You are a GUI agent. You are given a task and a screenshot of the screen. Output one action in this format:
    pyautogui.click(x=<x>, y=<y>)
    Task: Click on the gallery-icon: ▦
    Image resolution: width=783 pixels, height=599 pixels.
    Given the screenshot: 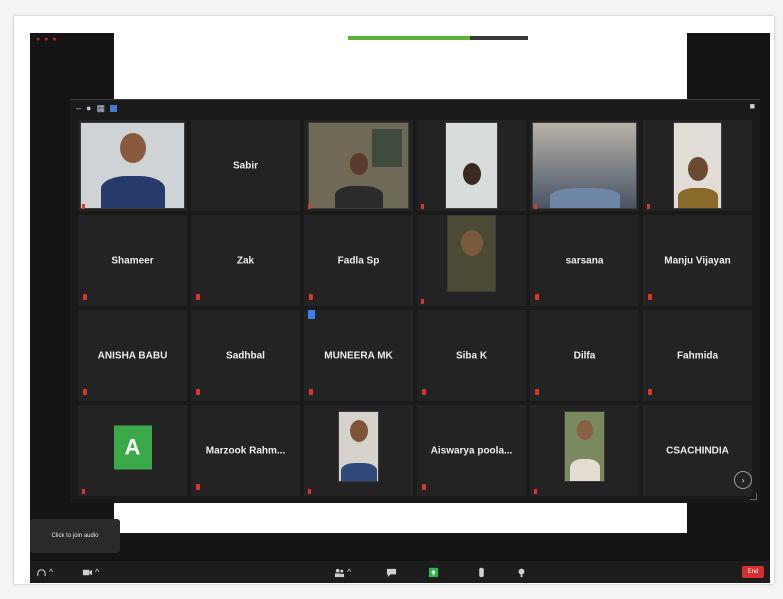 What is the action you would take?
    pyautogui.click(x=100, y=108)
    